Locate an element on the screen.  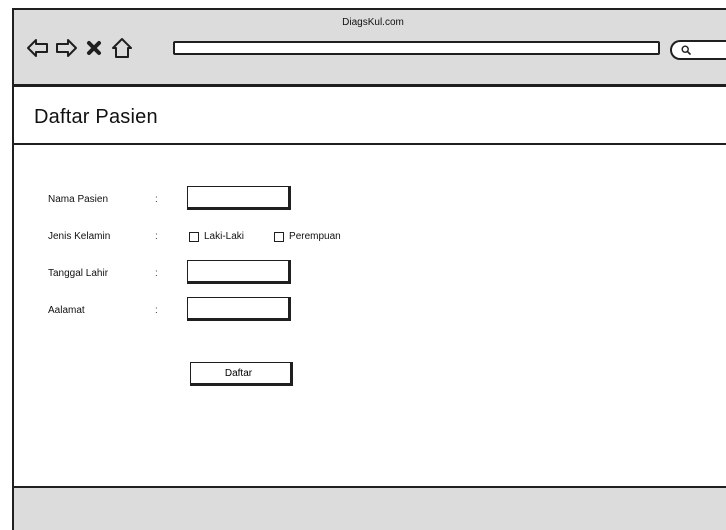
nama-pasien-colon: : is located at coordinates (156, 199).